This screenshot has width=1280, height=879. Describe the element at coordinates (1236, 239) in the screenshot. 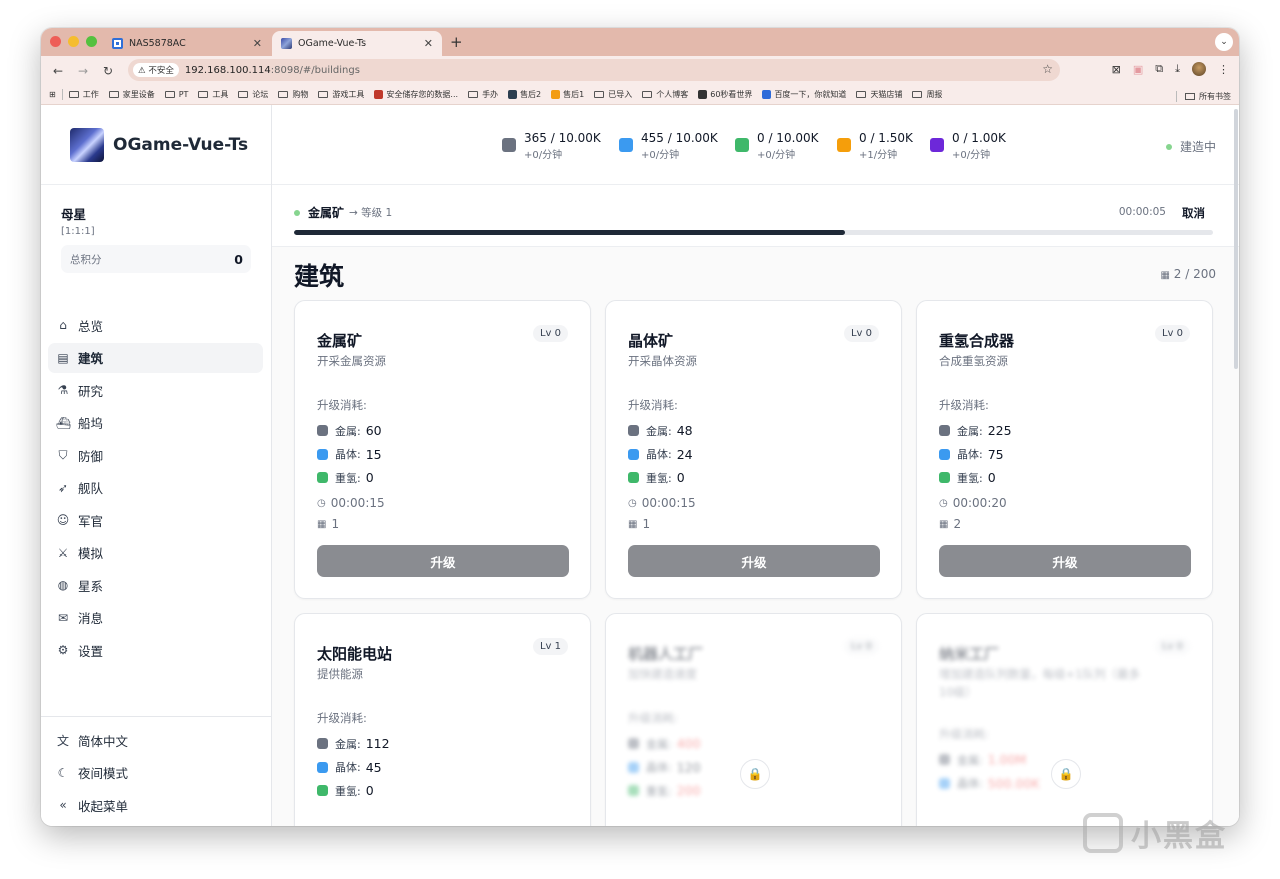

I see `scrollbar-thumb` at that location.